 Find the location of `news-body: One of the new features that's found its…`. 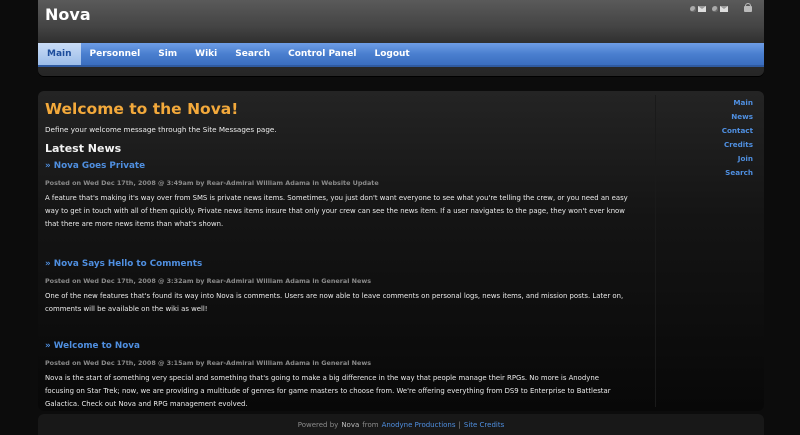

news-body: One of the new features that's found its… is located at coordinates (334, 302).